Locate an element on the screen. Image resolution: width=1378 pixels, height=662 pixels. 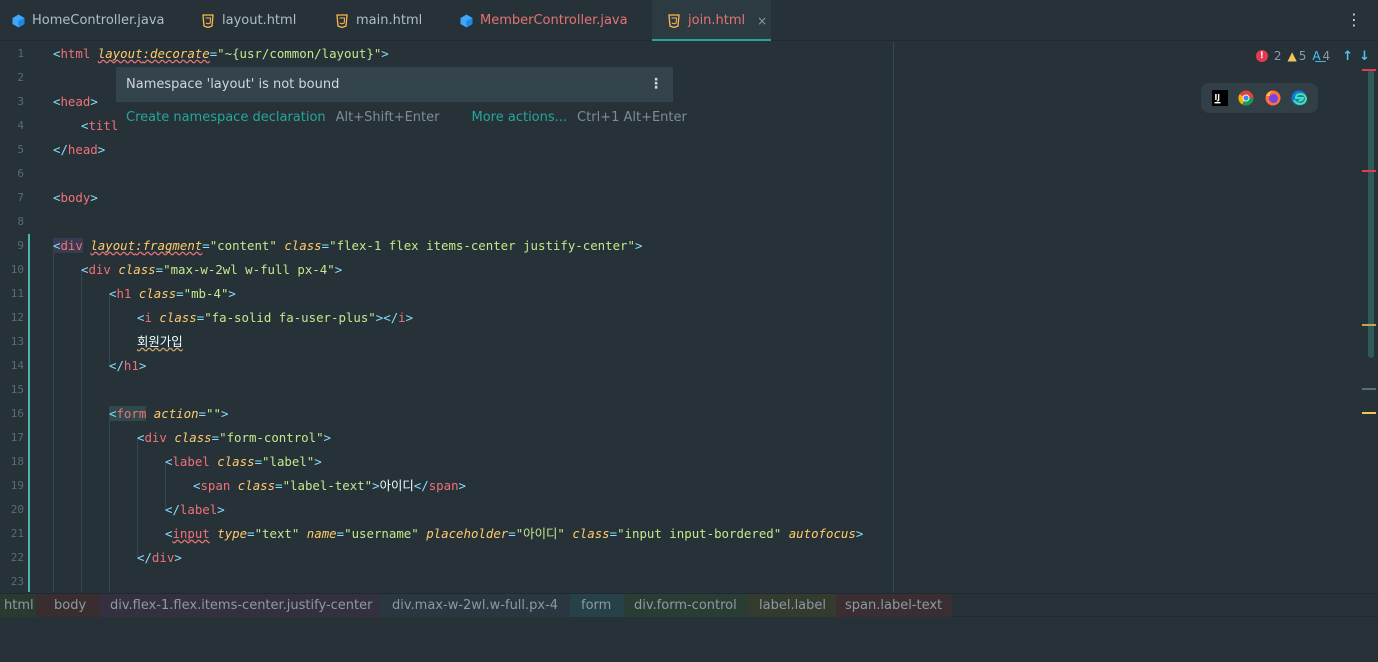
shortcut-hint: Alt+Shift+Enter is located at coordinates (387, 117).